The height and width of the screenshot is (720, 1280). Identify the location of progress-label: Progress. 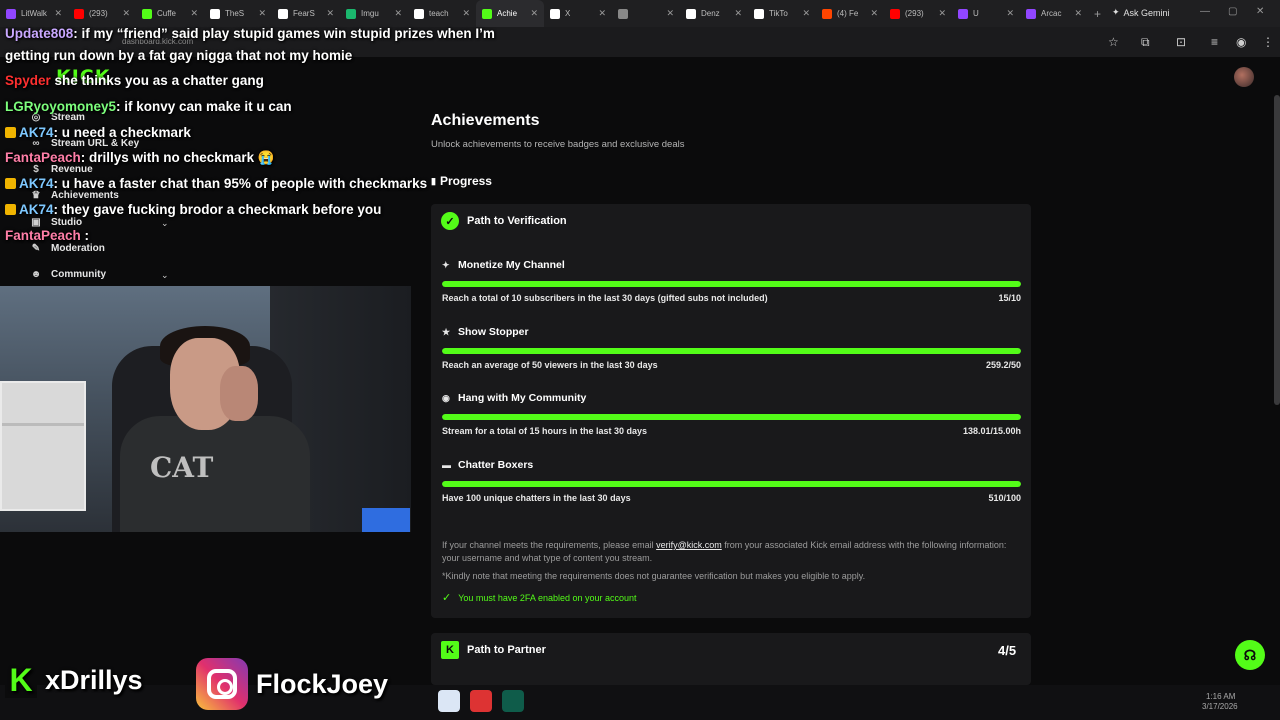
(465, 181).